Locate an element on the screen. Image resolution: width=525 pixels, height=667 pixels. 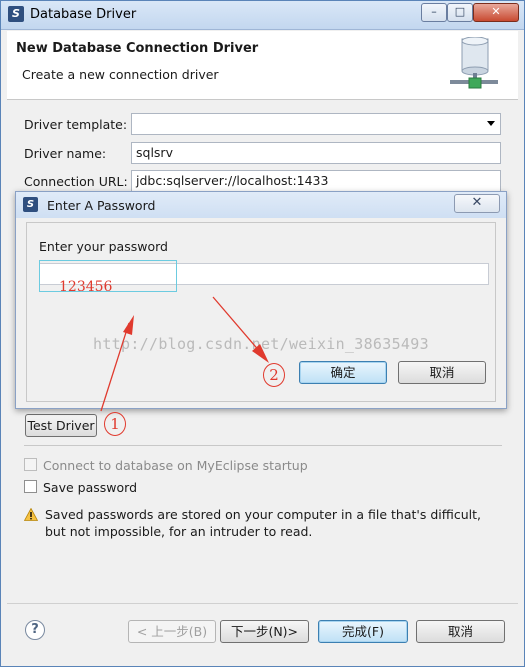
connection-url-label: Connection URL: is located at coordinates (76, 181).